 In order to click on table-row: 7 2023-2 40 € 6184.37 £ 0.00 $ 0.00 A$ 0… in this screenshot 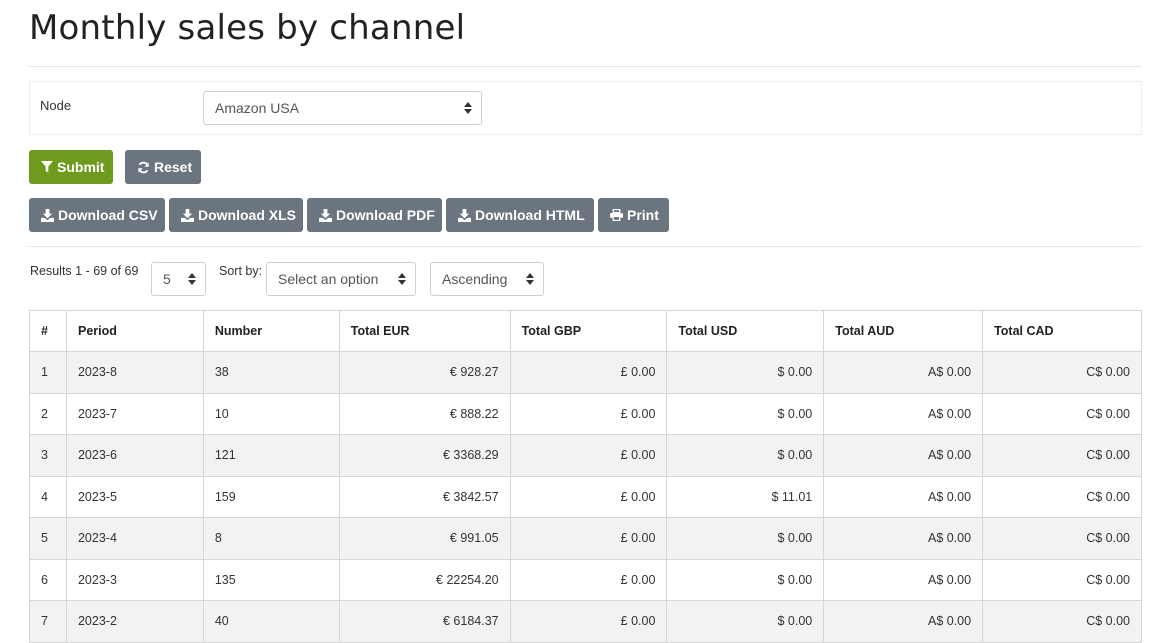, I will do `click(585, 621)`.